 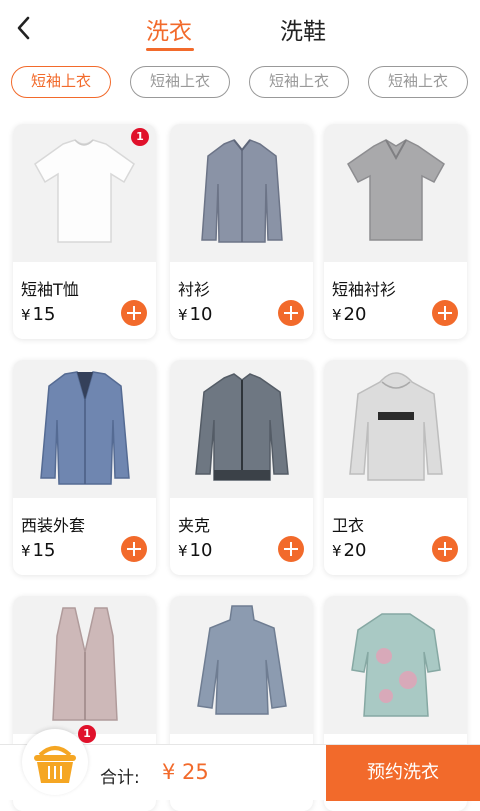 What do you see at coordinates (240, 28) in the screenshot?
I see `header: 洗衣 洗鞋` at bounding box center [240, 28].